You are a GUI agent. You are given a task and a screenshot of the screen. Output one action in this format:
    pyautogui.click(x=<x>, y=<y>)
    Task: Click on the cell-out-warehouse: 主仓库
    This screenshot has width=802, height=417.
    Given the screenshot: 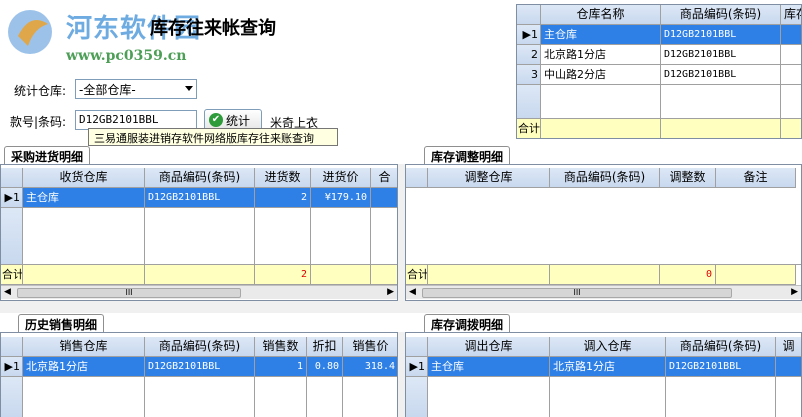 What is the action you would take?
    pyautogui.click(x=489, y=367)
    